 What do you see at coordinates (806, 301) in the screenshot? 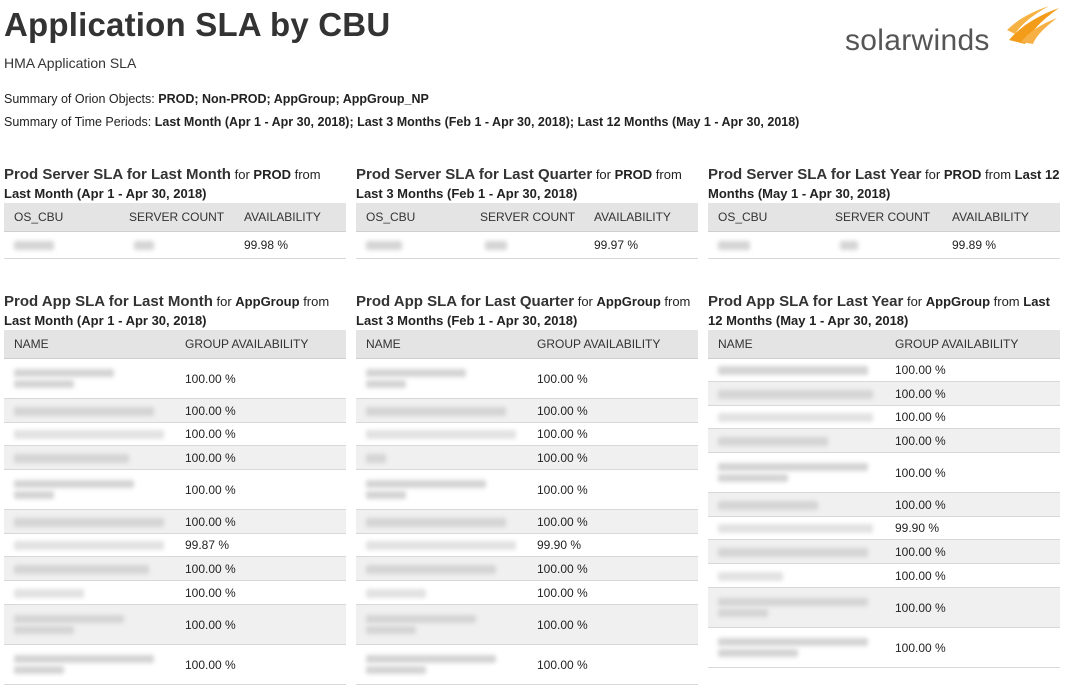
I see `panel-title: Prod App SLA for Last Year` at bounding box center [806, 301].